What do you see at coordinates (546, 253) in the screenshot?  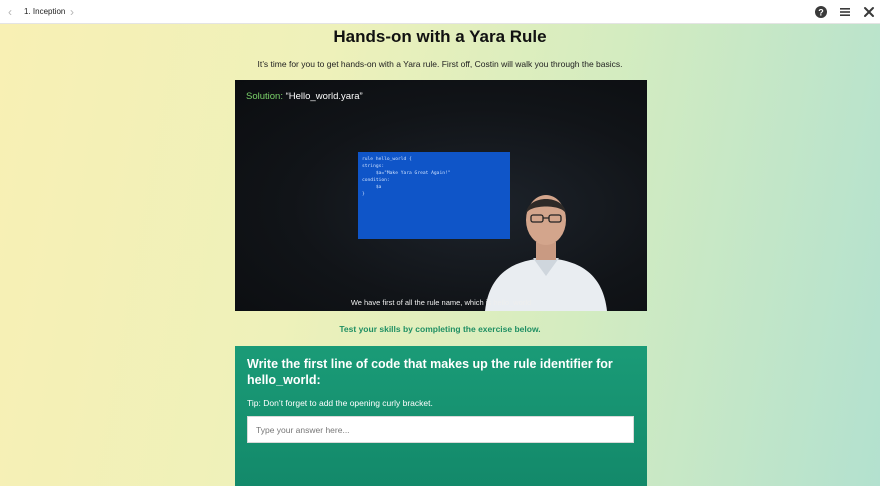 I see `presenter-figure` at bounding box center [546, 253].